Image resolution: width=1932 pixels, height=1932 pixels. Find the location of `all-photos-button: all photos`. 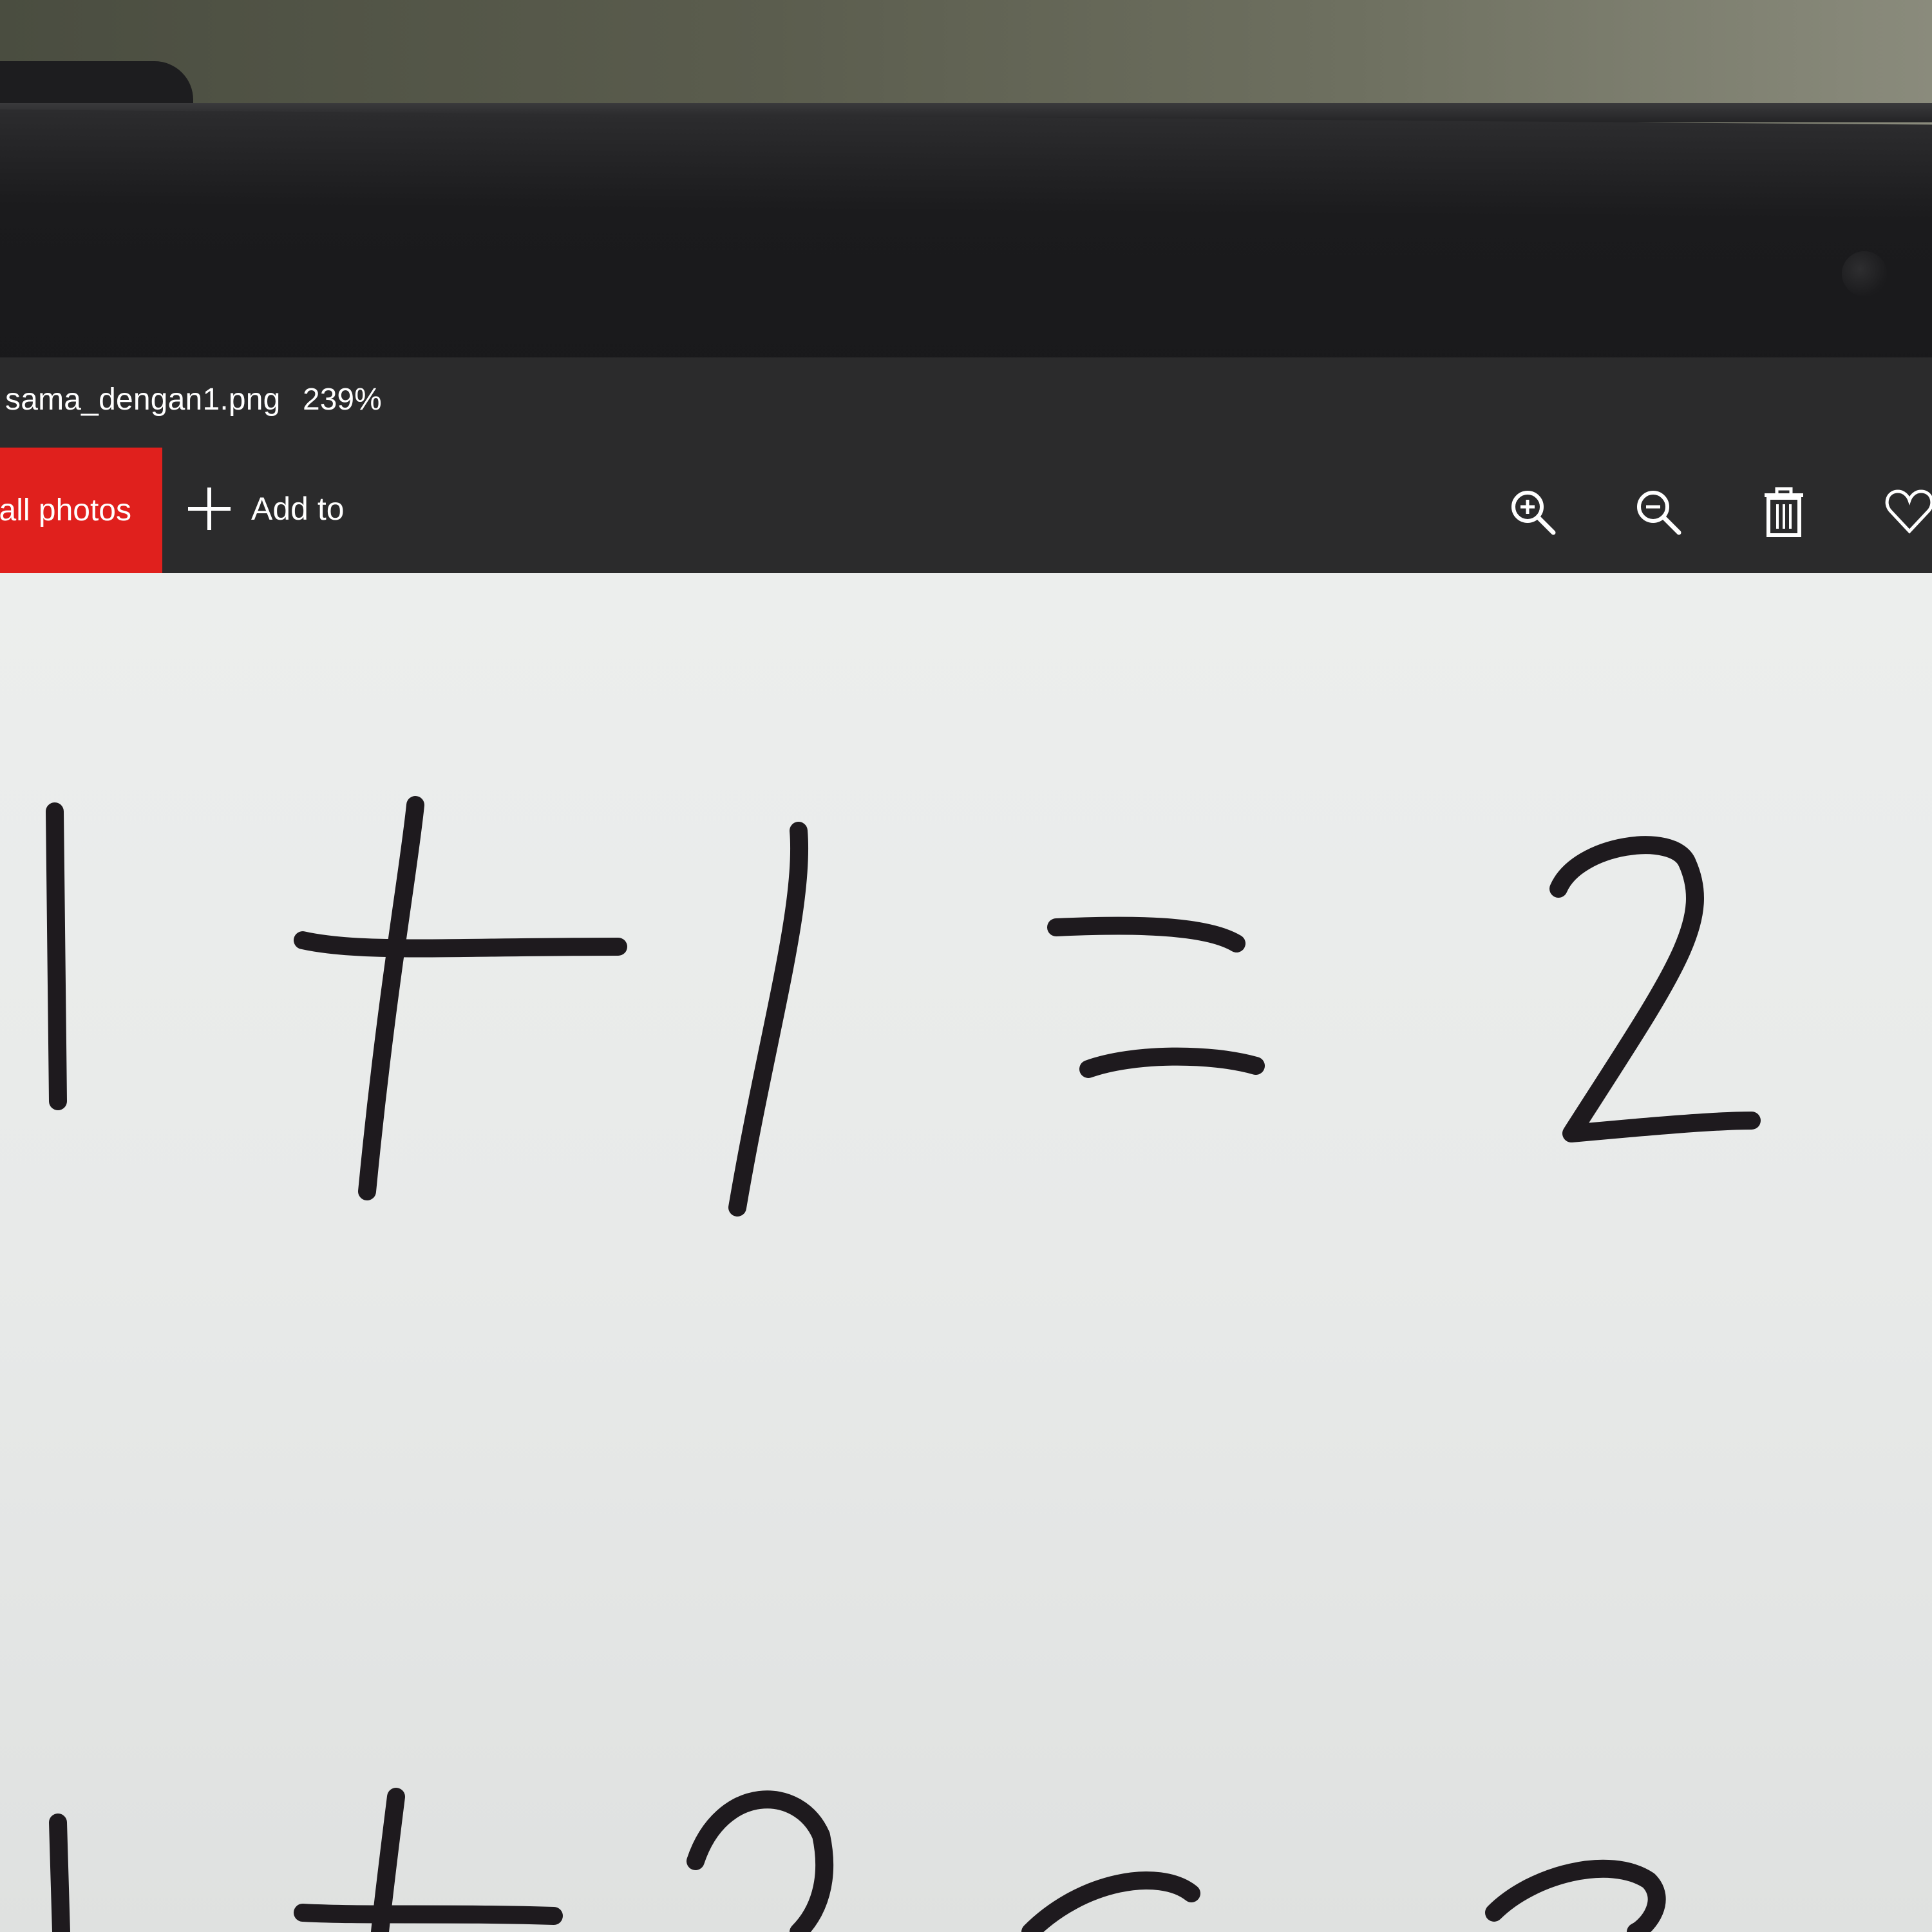

all-photos-button: all photos is located at coordinates (81, 511).